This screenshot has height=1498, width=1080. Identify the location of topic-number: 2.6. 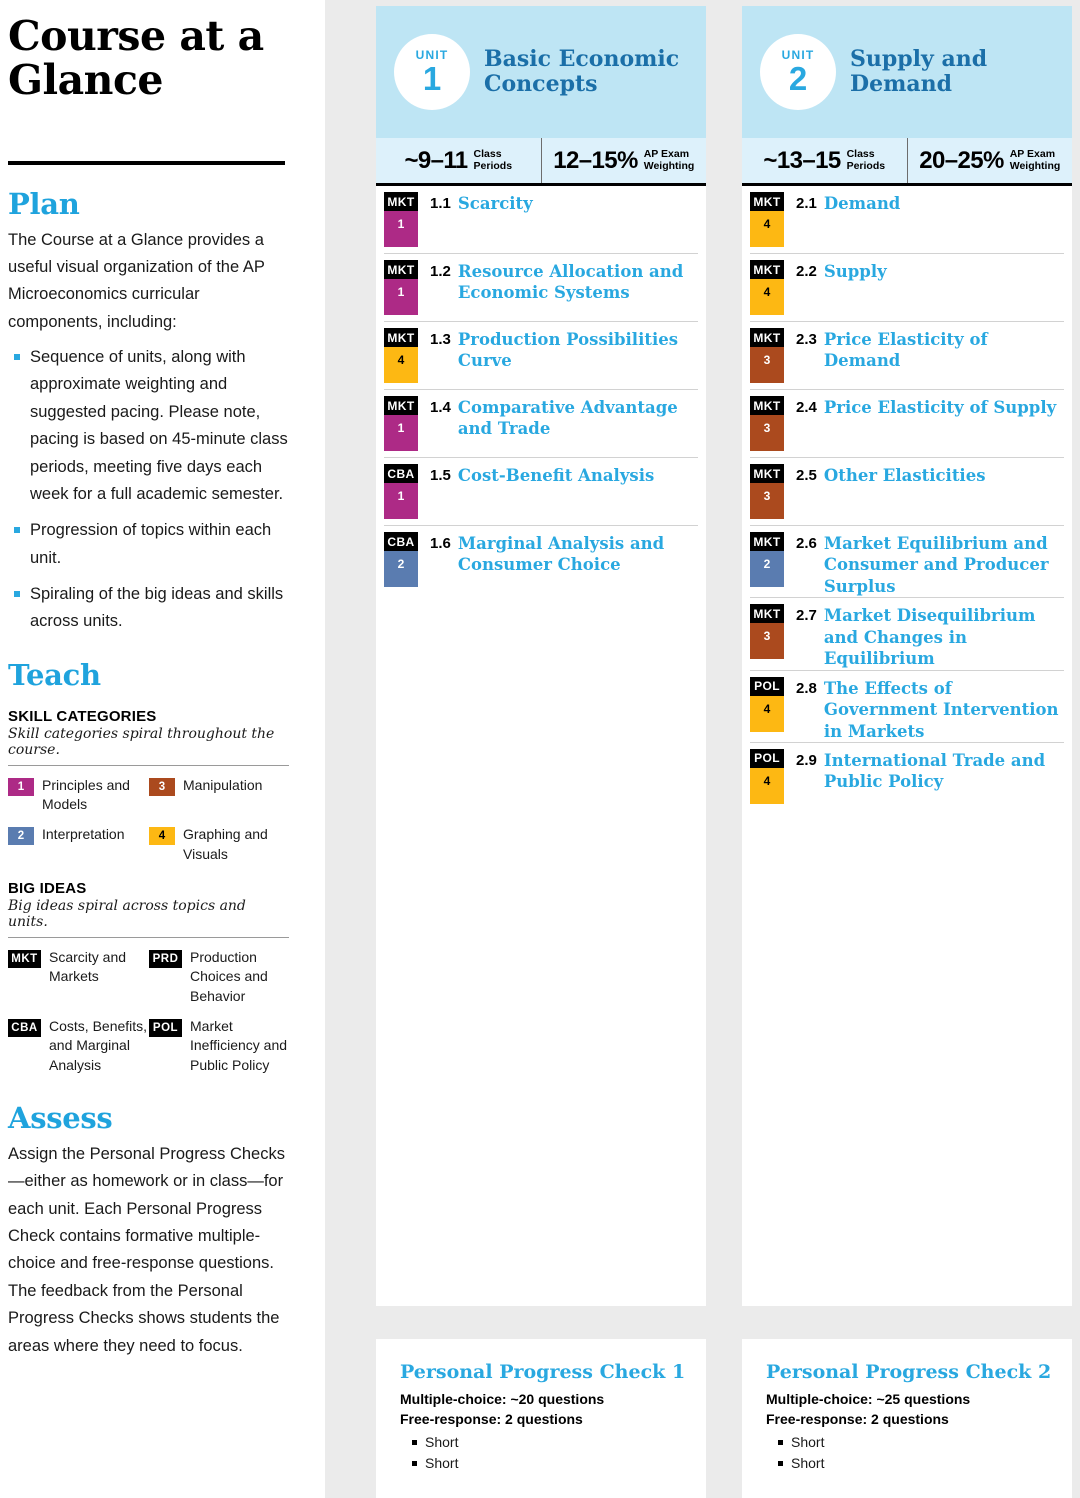
(806, 543).